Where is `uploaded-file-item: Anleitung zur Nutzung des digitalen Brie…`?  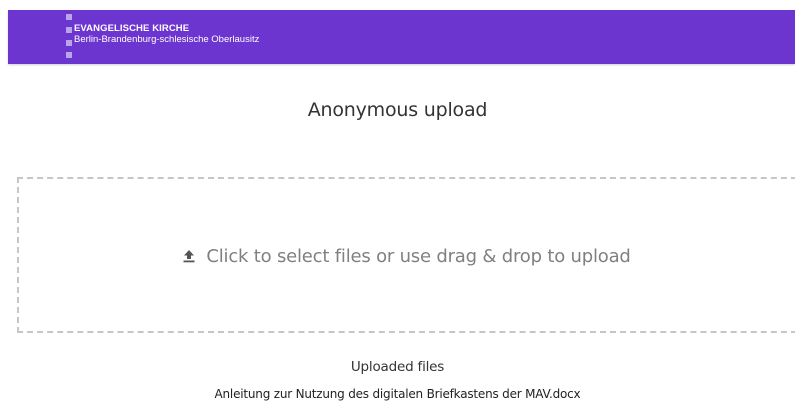 uploaded-file-item: Anleitung zur Nutzung des digitalen Brie… is located at coordinates (397, 394).